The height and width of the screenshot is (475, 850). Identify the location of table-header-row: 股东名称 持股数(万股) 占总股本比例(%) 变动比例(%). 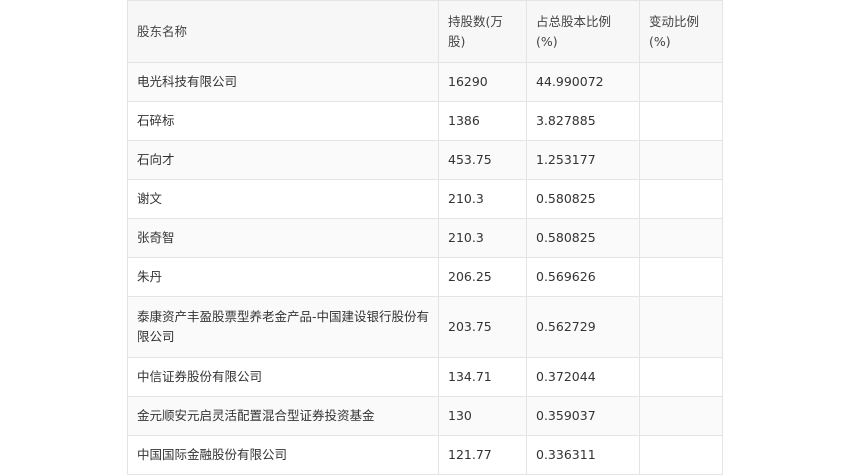
(425, 31).